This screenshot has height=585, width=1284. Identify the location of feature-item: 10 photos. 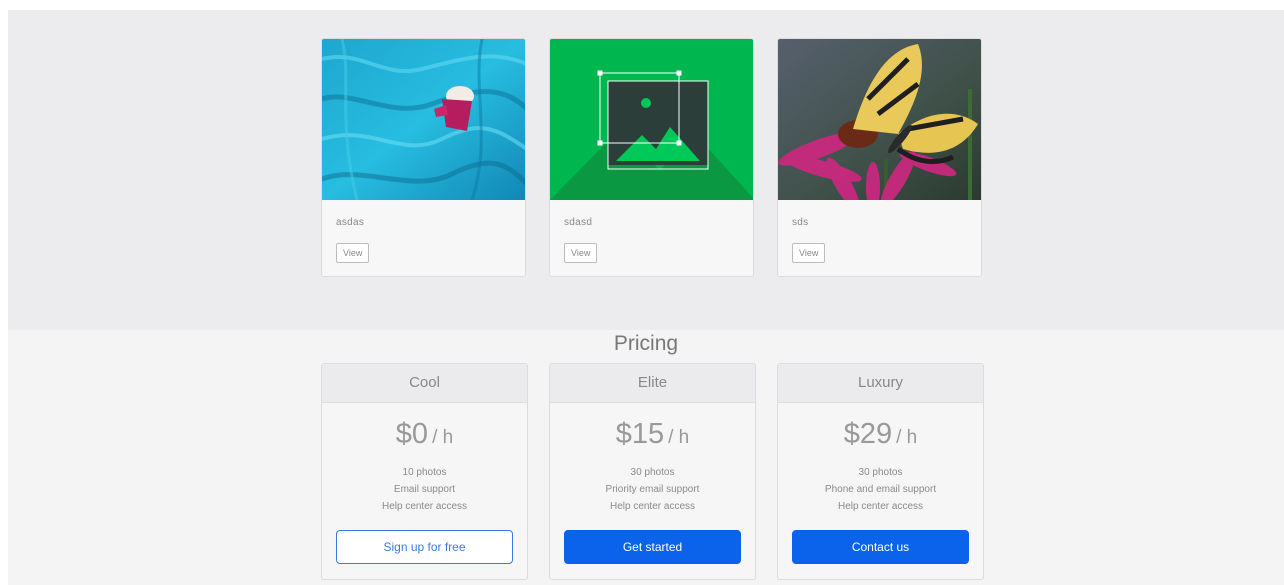
(424, 472).